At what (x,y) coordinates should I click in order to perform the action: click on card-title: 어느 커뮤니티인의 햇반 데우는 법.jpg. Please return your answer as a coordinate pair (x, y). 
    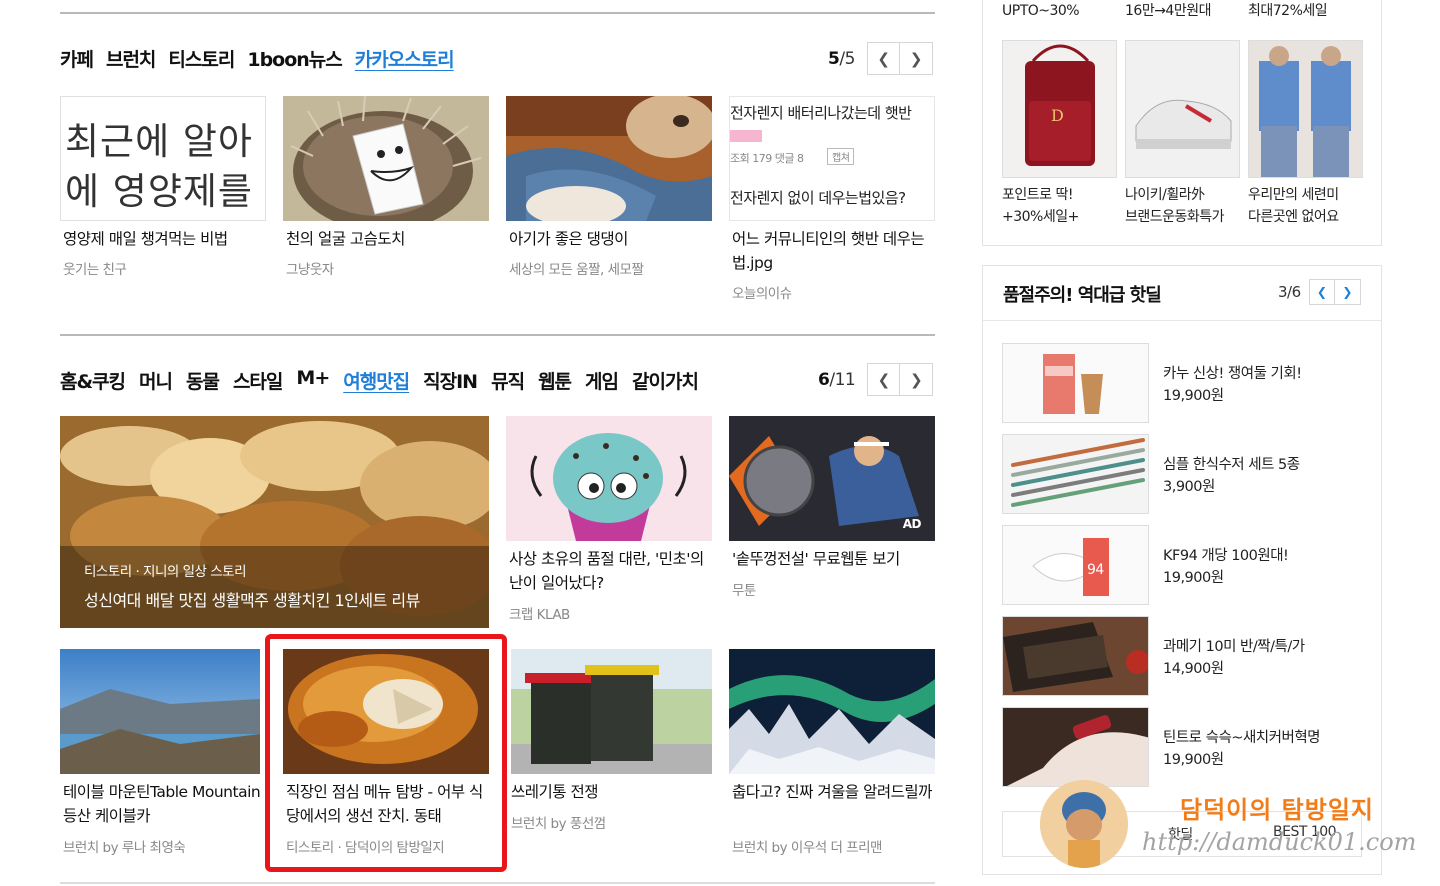
    Looking at the image, I should click on (832, 251).